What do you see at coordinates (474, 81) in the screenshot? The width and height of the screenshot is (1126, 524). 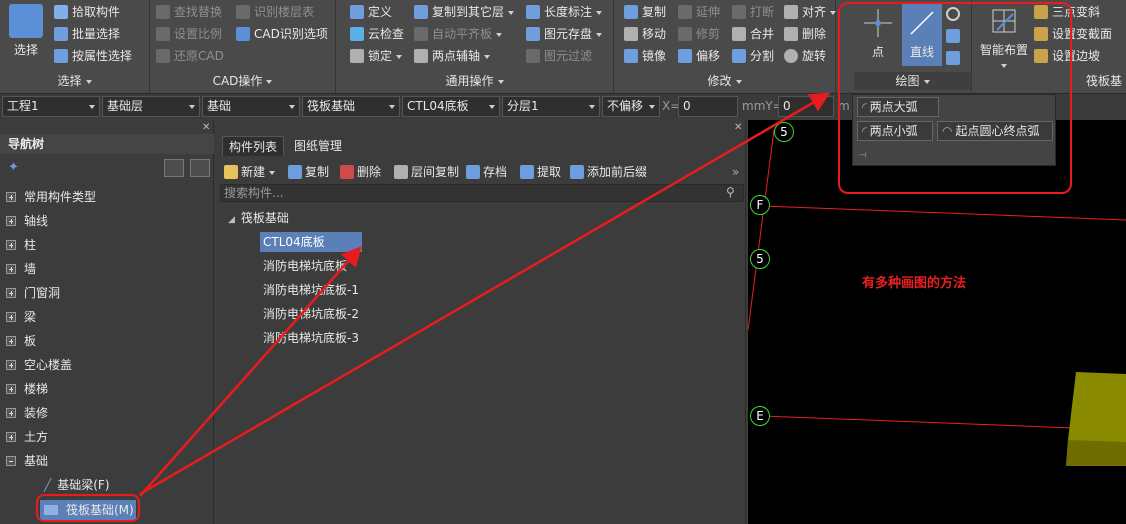 I see `group-title-general: 通用操作` at bounding box center [474, 81].